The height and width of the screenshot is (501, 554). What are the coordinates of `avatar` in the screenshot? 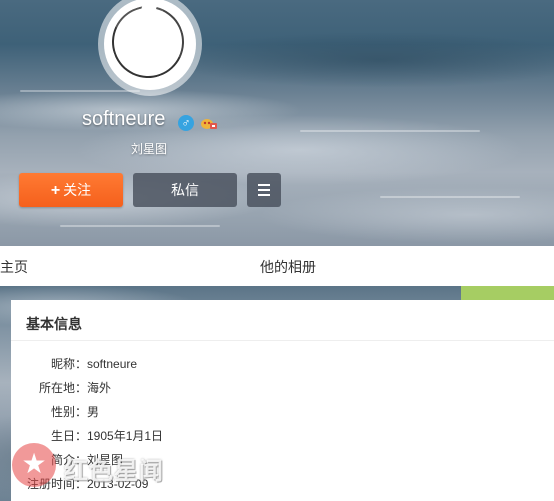 It's located at (150, 48).